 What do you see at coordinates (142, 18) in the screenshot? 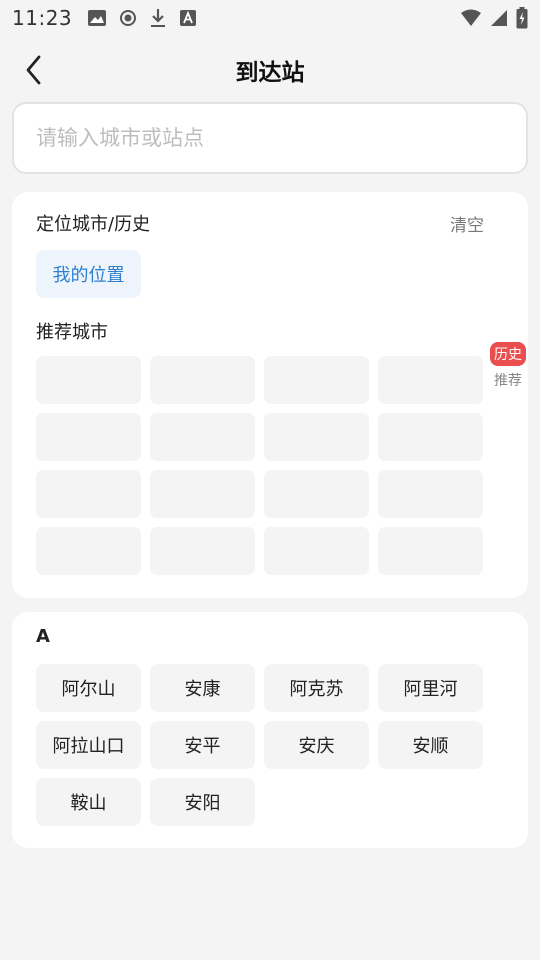
I see `status-notification-icons` at bounding box center [142, 18].